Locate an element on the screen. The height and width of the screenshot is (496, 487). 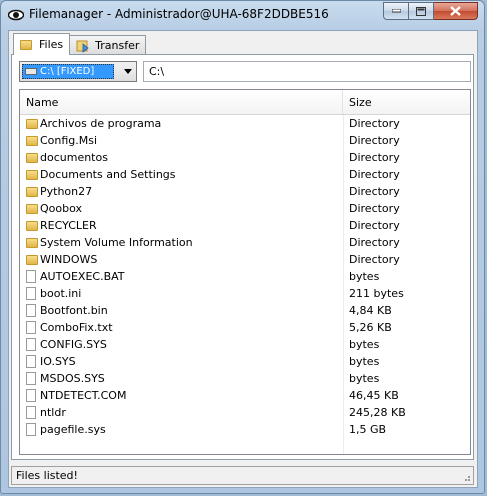
item-name-cell: Archivos de programa is located at coordinates (181, 123).